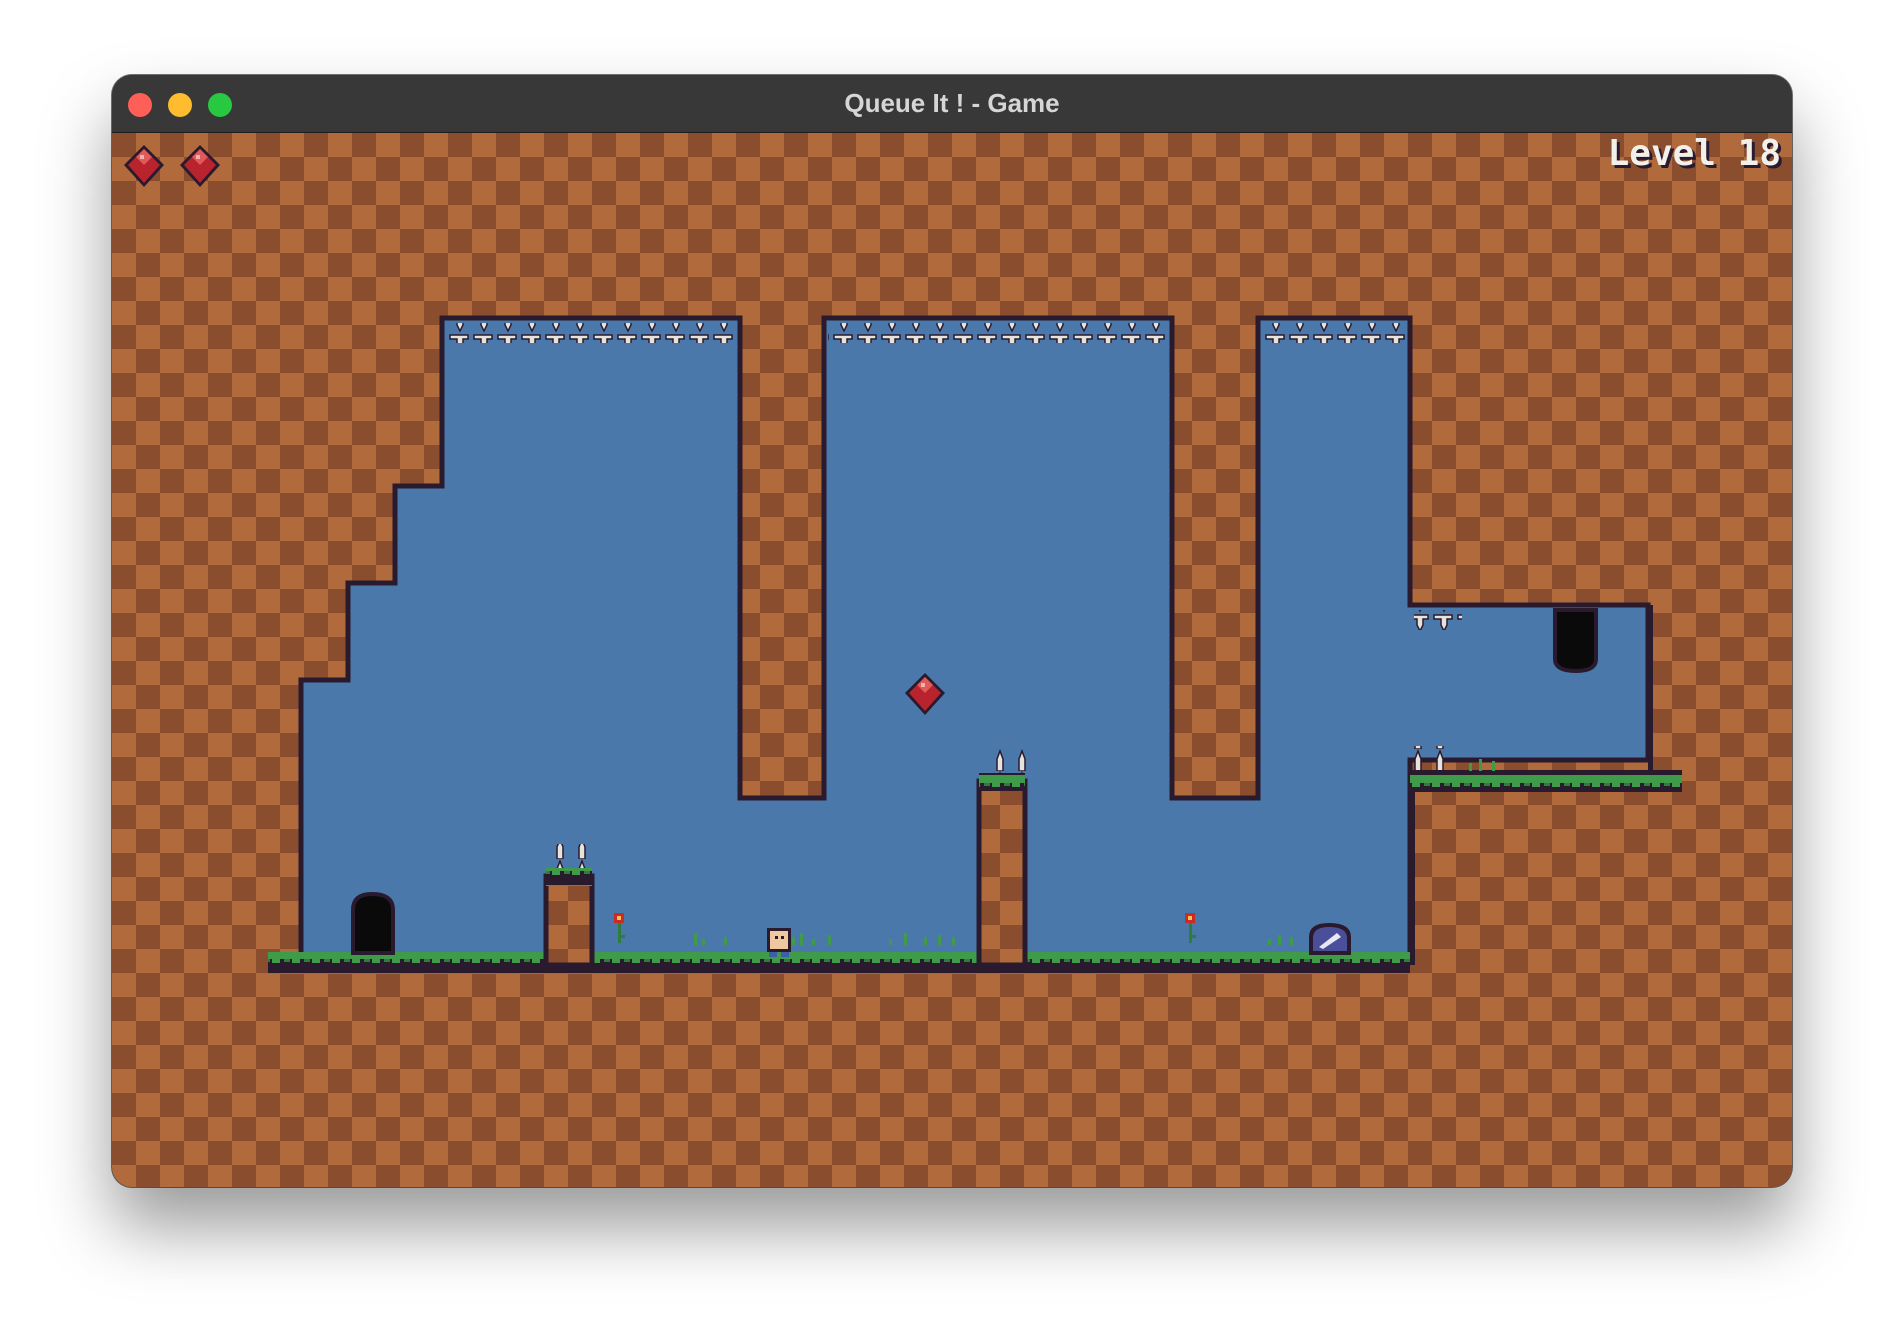 The image size is (1904, 1336). What do you see at coordinates (1694, 153) in the screenshot?
I see `level-indicator: Level 18` at bounding box center [1694, 153].